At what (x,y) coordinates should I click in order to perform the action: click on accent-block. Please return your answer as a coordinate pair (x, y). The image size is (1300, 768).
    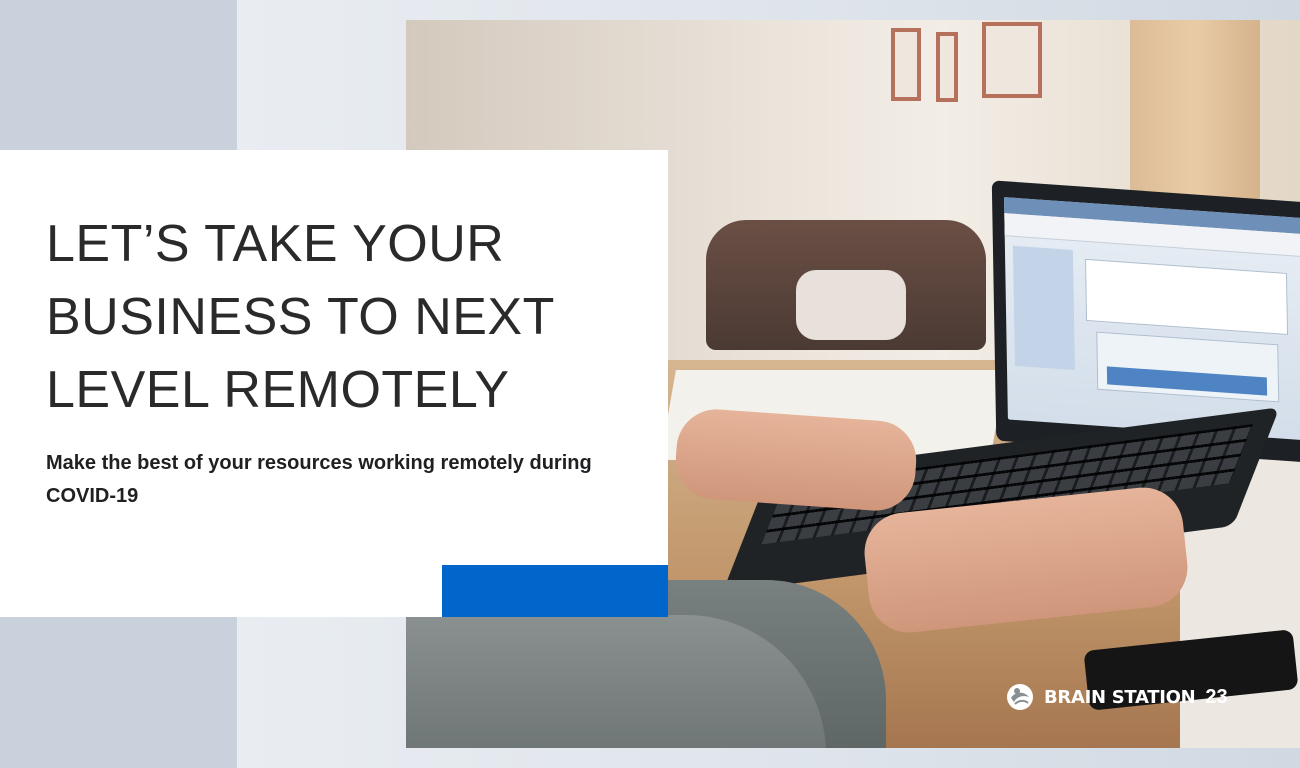
    Looking at the image, I should click on (555, 591).